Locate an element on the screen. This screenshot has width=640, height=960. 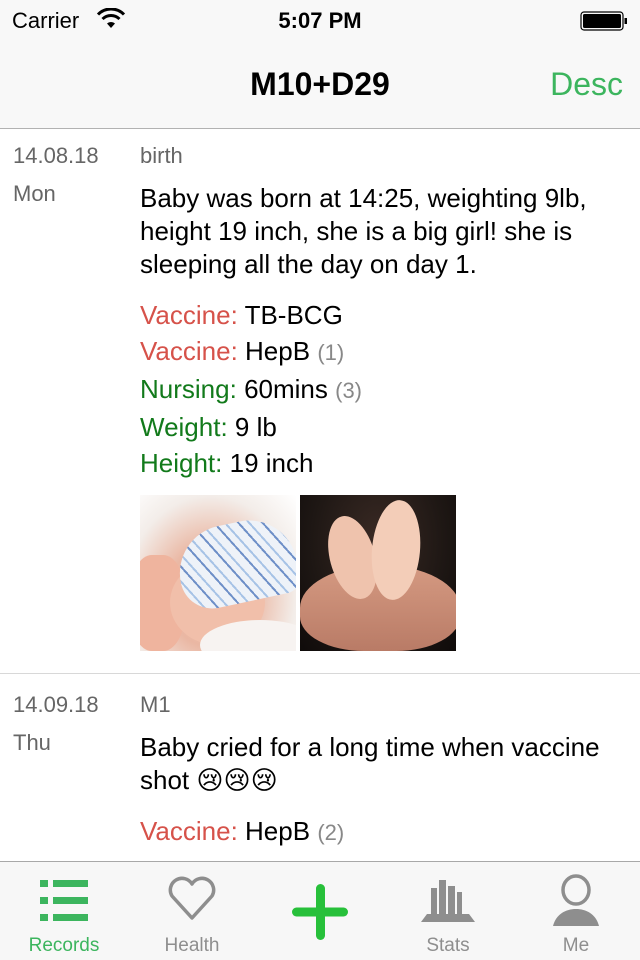
tab-bar: Records Health Stats Me is located at coordinates (320, 910).